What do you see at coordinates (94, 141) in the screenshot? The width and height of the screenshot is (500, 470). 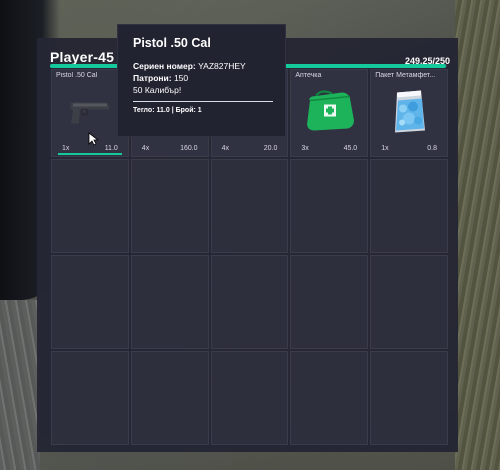 I see `mouse-cursor-icon` at bounding box center [94, 141].